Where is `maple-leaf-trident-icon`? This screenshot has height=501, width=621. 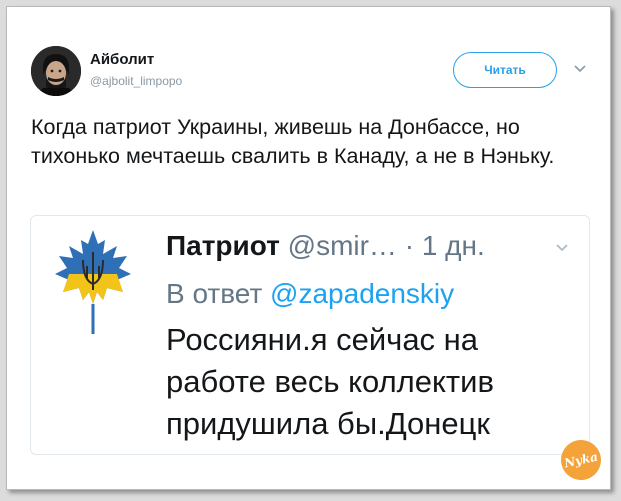 maple-leaf-trident-icon is located at coordinates (93, 282).